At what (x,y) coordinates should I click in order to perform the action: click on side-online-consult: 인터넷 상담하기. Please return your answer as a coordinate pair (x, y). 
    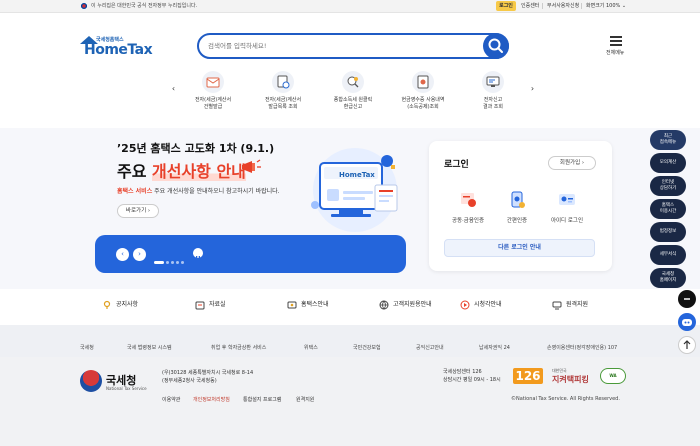
    Looking at the image, I should click on (668, 186).